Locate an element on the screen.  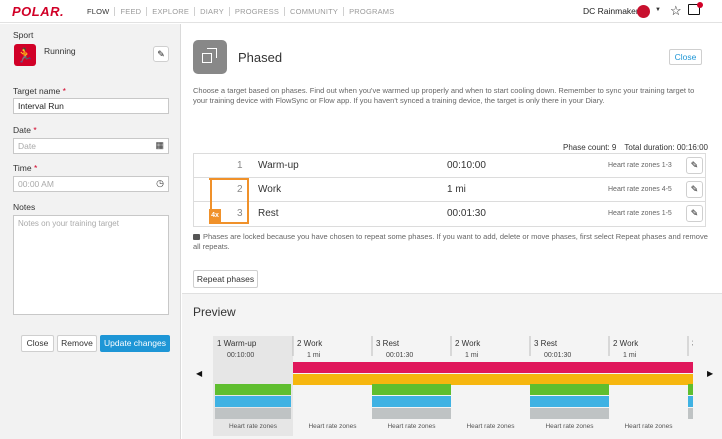
star-icon: ☆ is located at coordinates (676, 11).